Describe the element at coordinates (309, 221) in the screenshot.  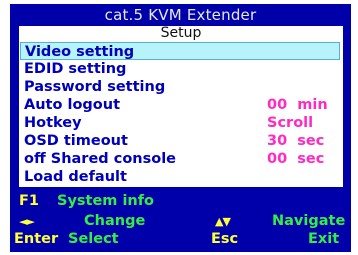
I see `ud-action-label: Navigate` at that location.